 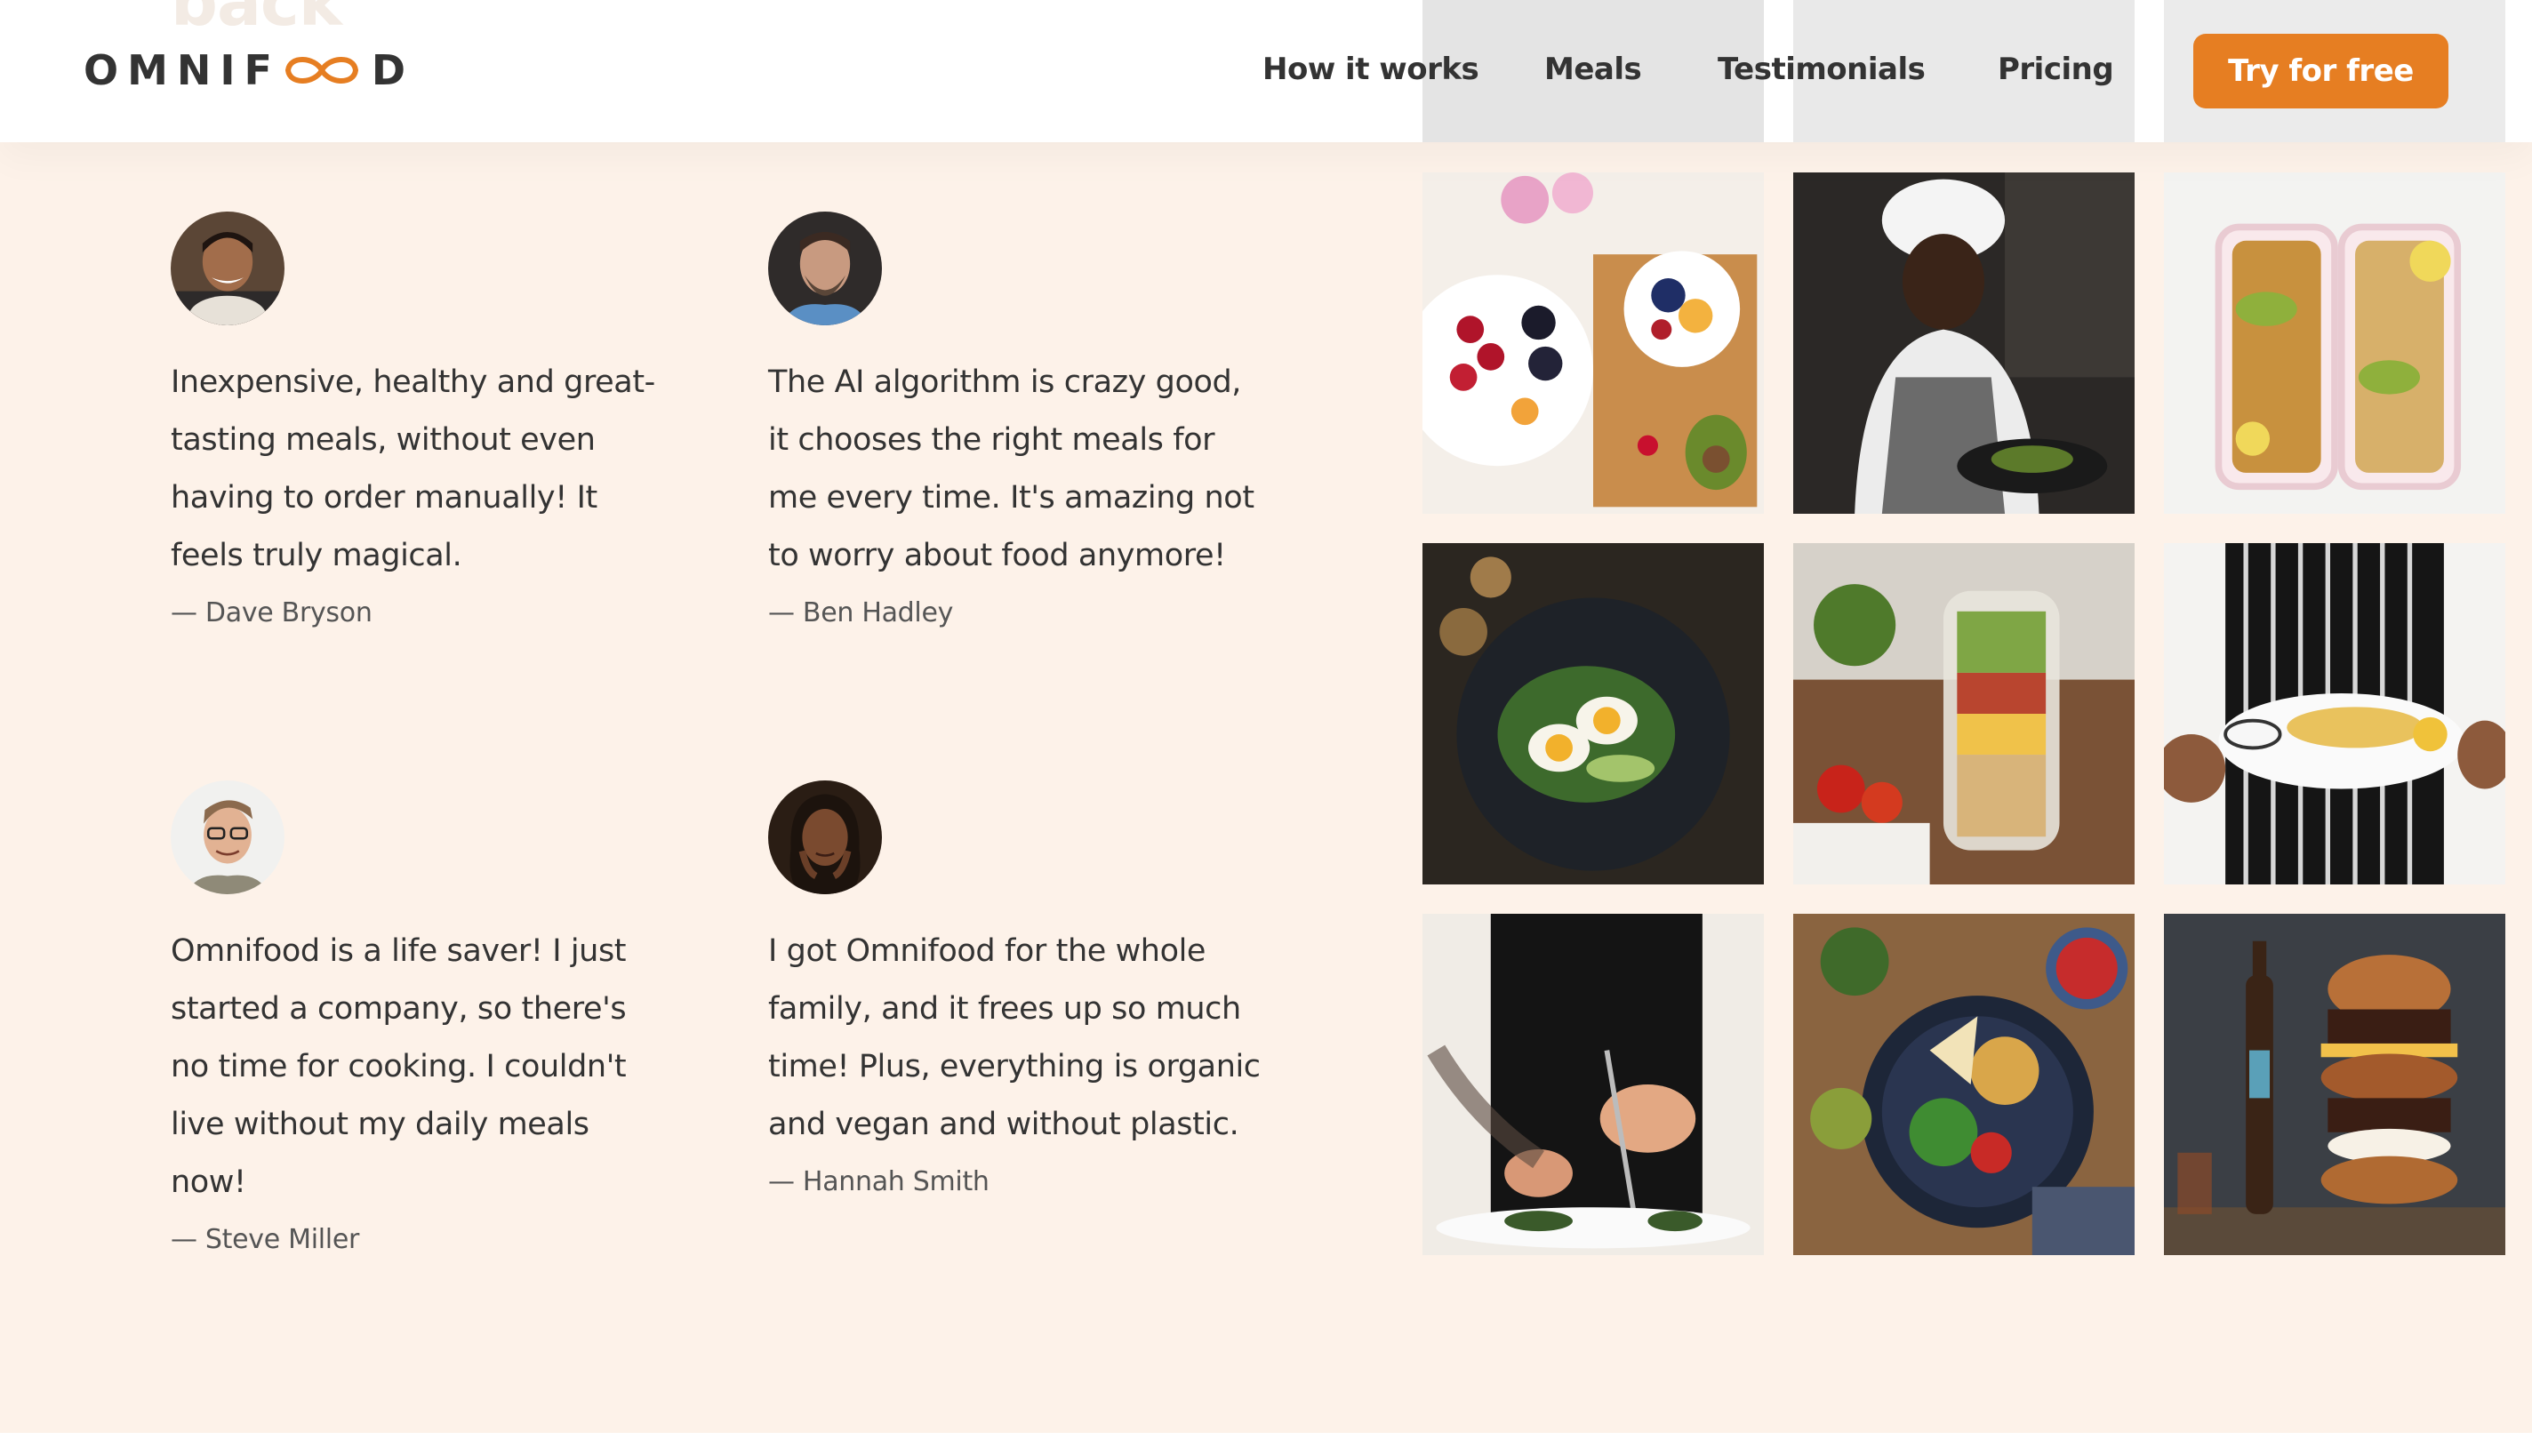 I want to click on testimonial-author: — Hannah Smith, so click(x=879, y=1181).